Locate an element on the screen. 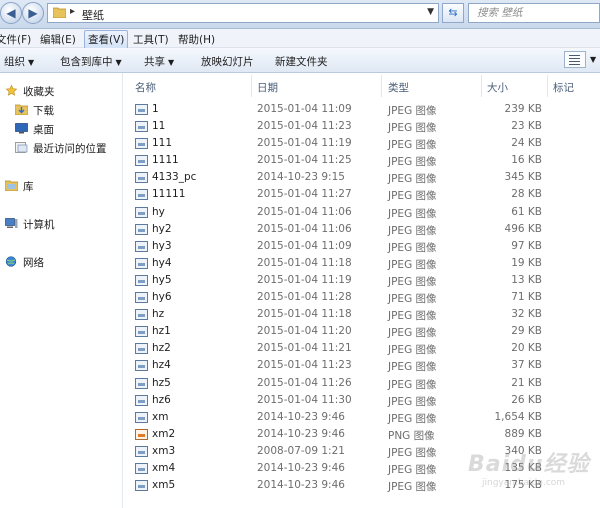  file-size: 13 KB is located at coordinates (526, 279).